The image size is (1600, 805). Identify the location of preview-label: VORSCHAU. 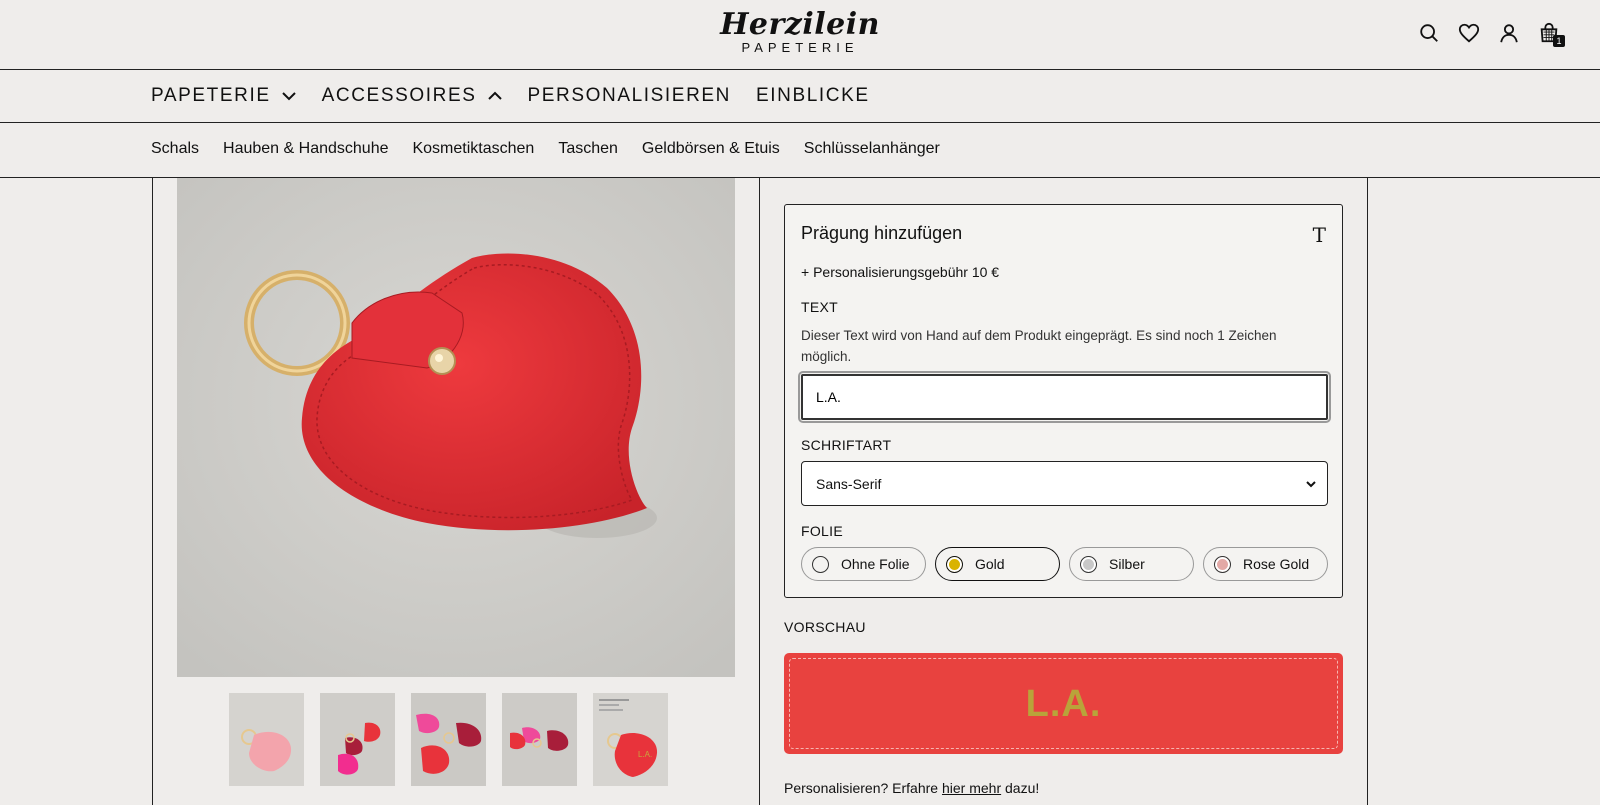
(825, 627).